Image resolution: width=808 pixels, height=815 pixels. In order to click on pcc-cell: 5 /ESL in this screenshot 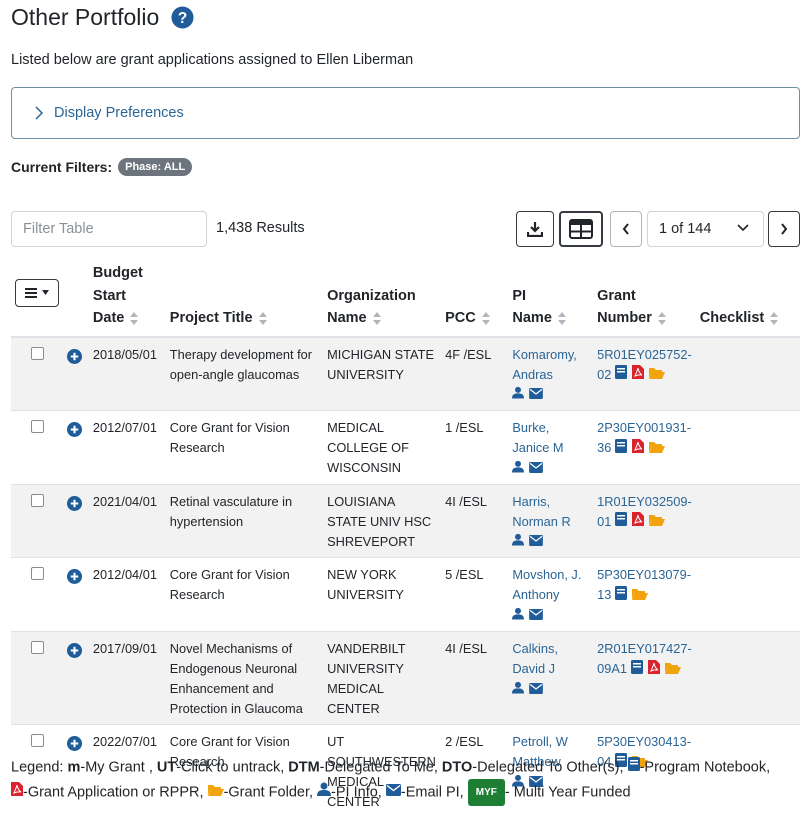, I will do `click(475, 594)`.